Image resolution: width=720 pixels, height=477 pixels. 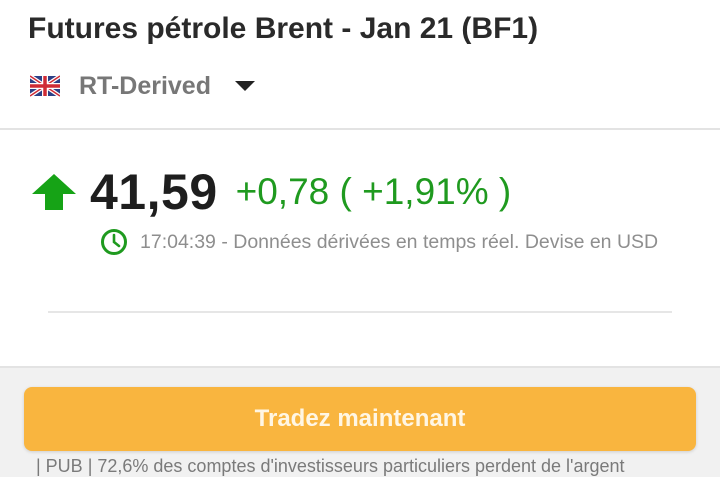 What do you see at coordinates (360, 419) in the screenshot?
I see `trade-now-button: Tradez maintenant` at bounding box center [360, 419].